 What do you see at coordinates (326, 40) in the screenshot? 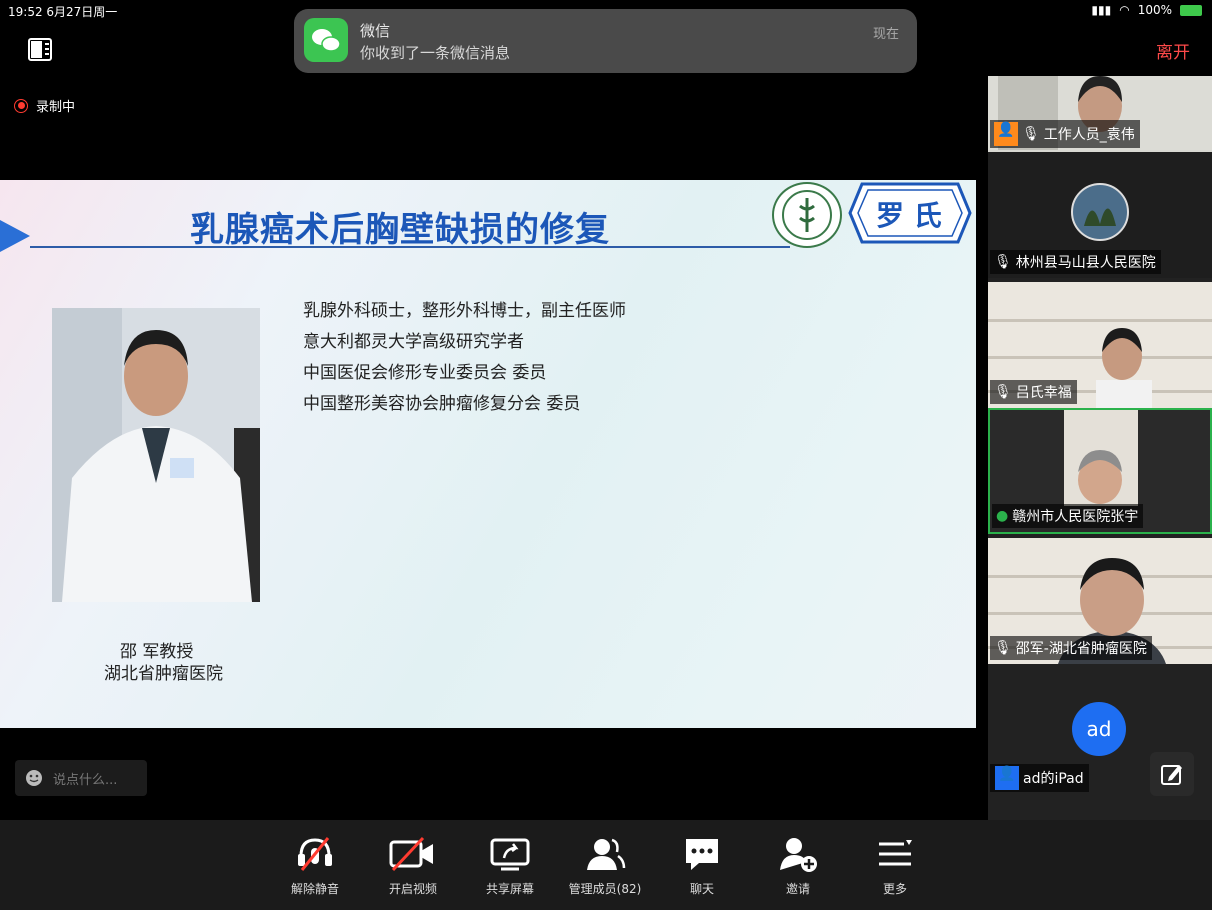
I see `wechat-icon` at bounding box center [326, 40].